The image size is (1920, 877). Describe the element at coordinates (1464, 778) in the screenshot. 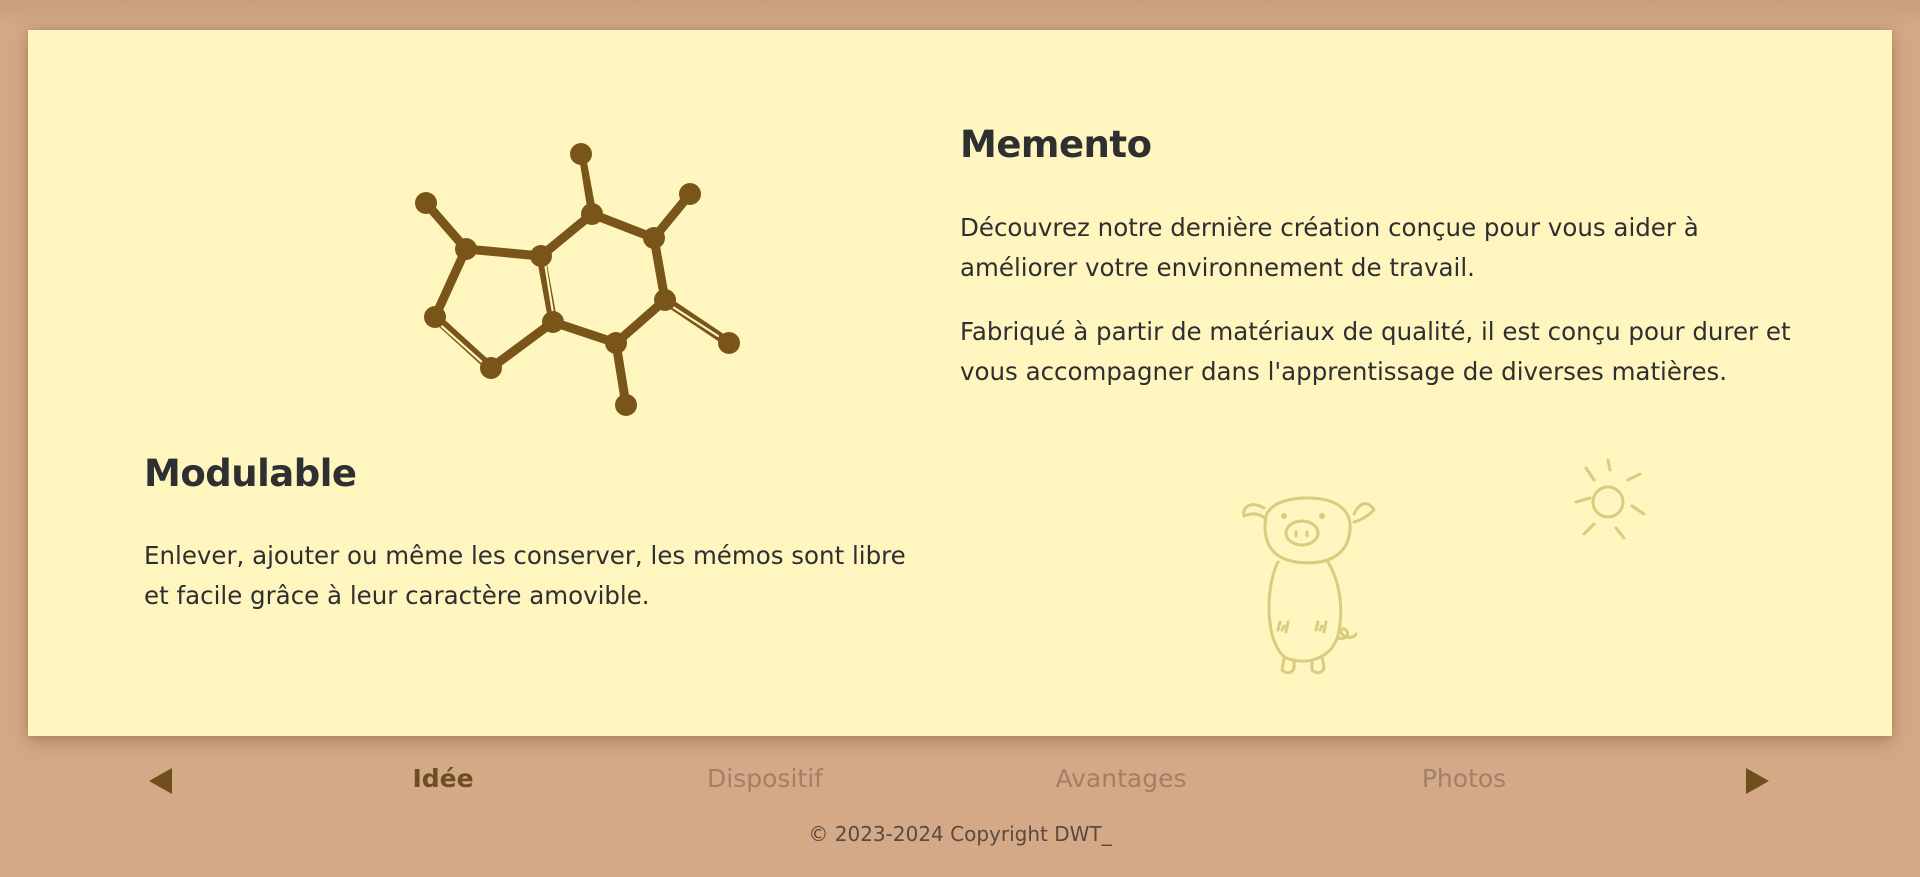

I see `tab-photos: Photos` at that location.